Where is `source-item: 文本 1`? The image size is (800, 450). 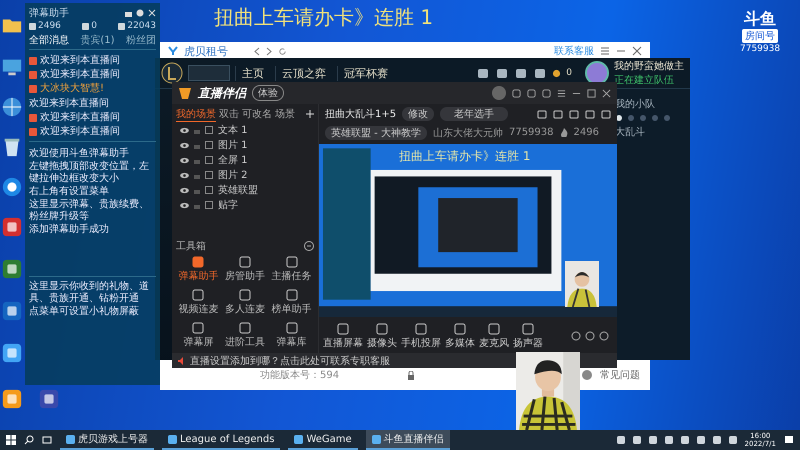
source-item: 文本 1 is located at coordinates (233, 130).